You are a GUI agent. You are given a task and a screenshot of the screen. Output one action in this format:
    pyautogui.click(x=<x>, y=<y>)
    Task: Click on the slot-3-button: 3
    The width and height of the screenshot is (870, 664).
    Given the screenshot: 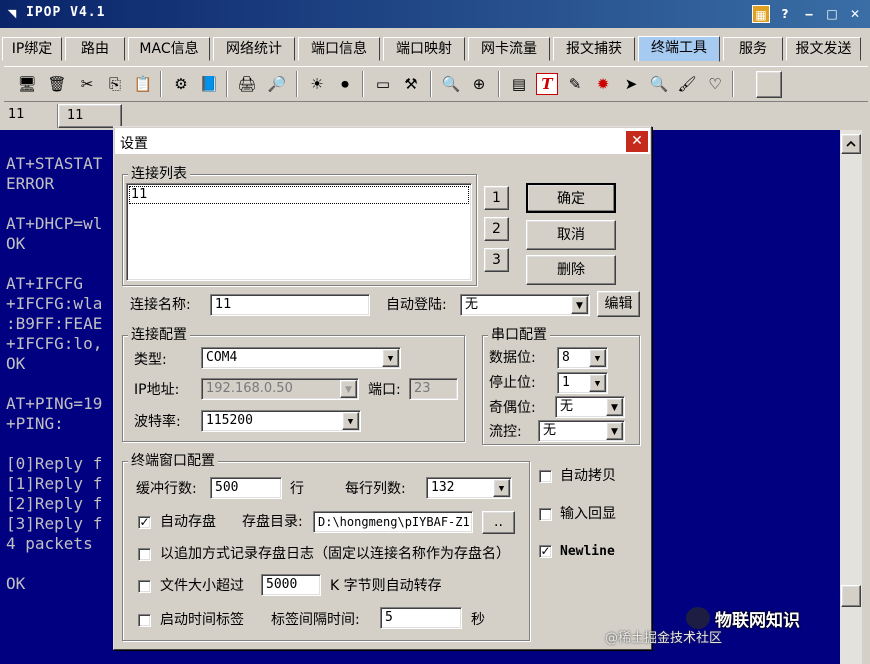 What is the action you would take?
    pyautogui.click(x=496, y=260)
    